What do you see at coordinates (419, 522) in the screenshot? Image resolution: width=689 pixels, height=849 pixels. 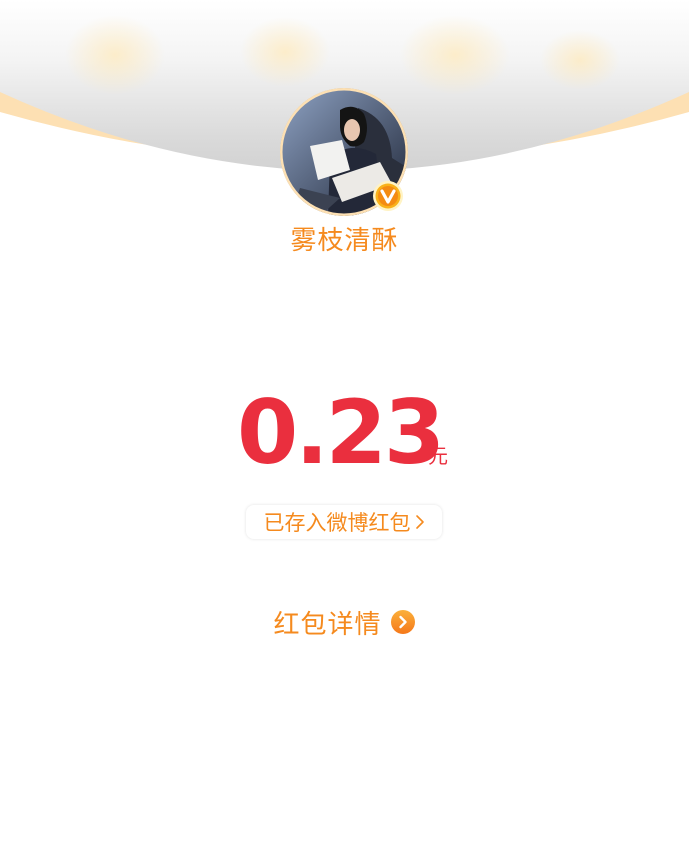 I see `chevron-right-icon` at bounding box center [419, 522].